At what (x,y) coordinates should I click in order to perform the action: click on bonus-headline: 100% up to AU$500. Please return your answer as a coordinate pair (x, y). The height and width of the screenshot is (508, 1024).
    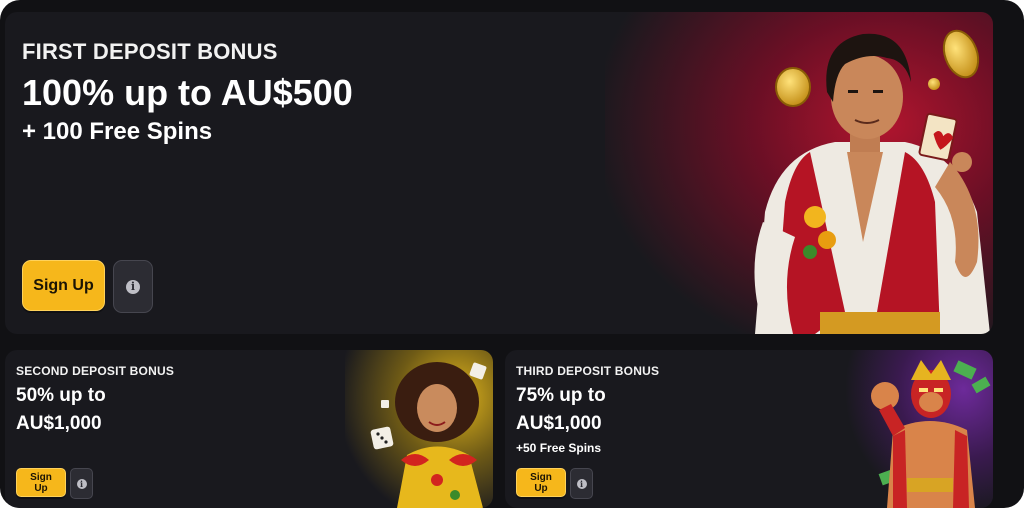
    Looking at the image, I should click on (187, 92).